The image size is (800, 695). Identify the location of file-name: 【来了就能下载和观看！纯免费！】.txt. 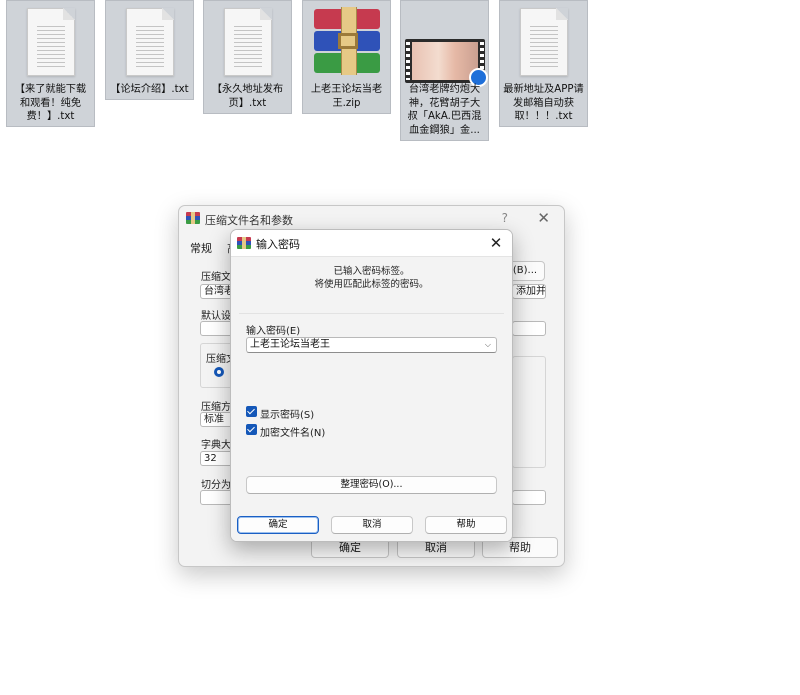
(50, 103).